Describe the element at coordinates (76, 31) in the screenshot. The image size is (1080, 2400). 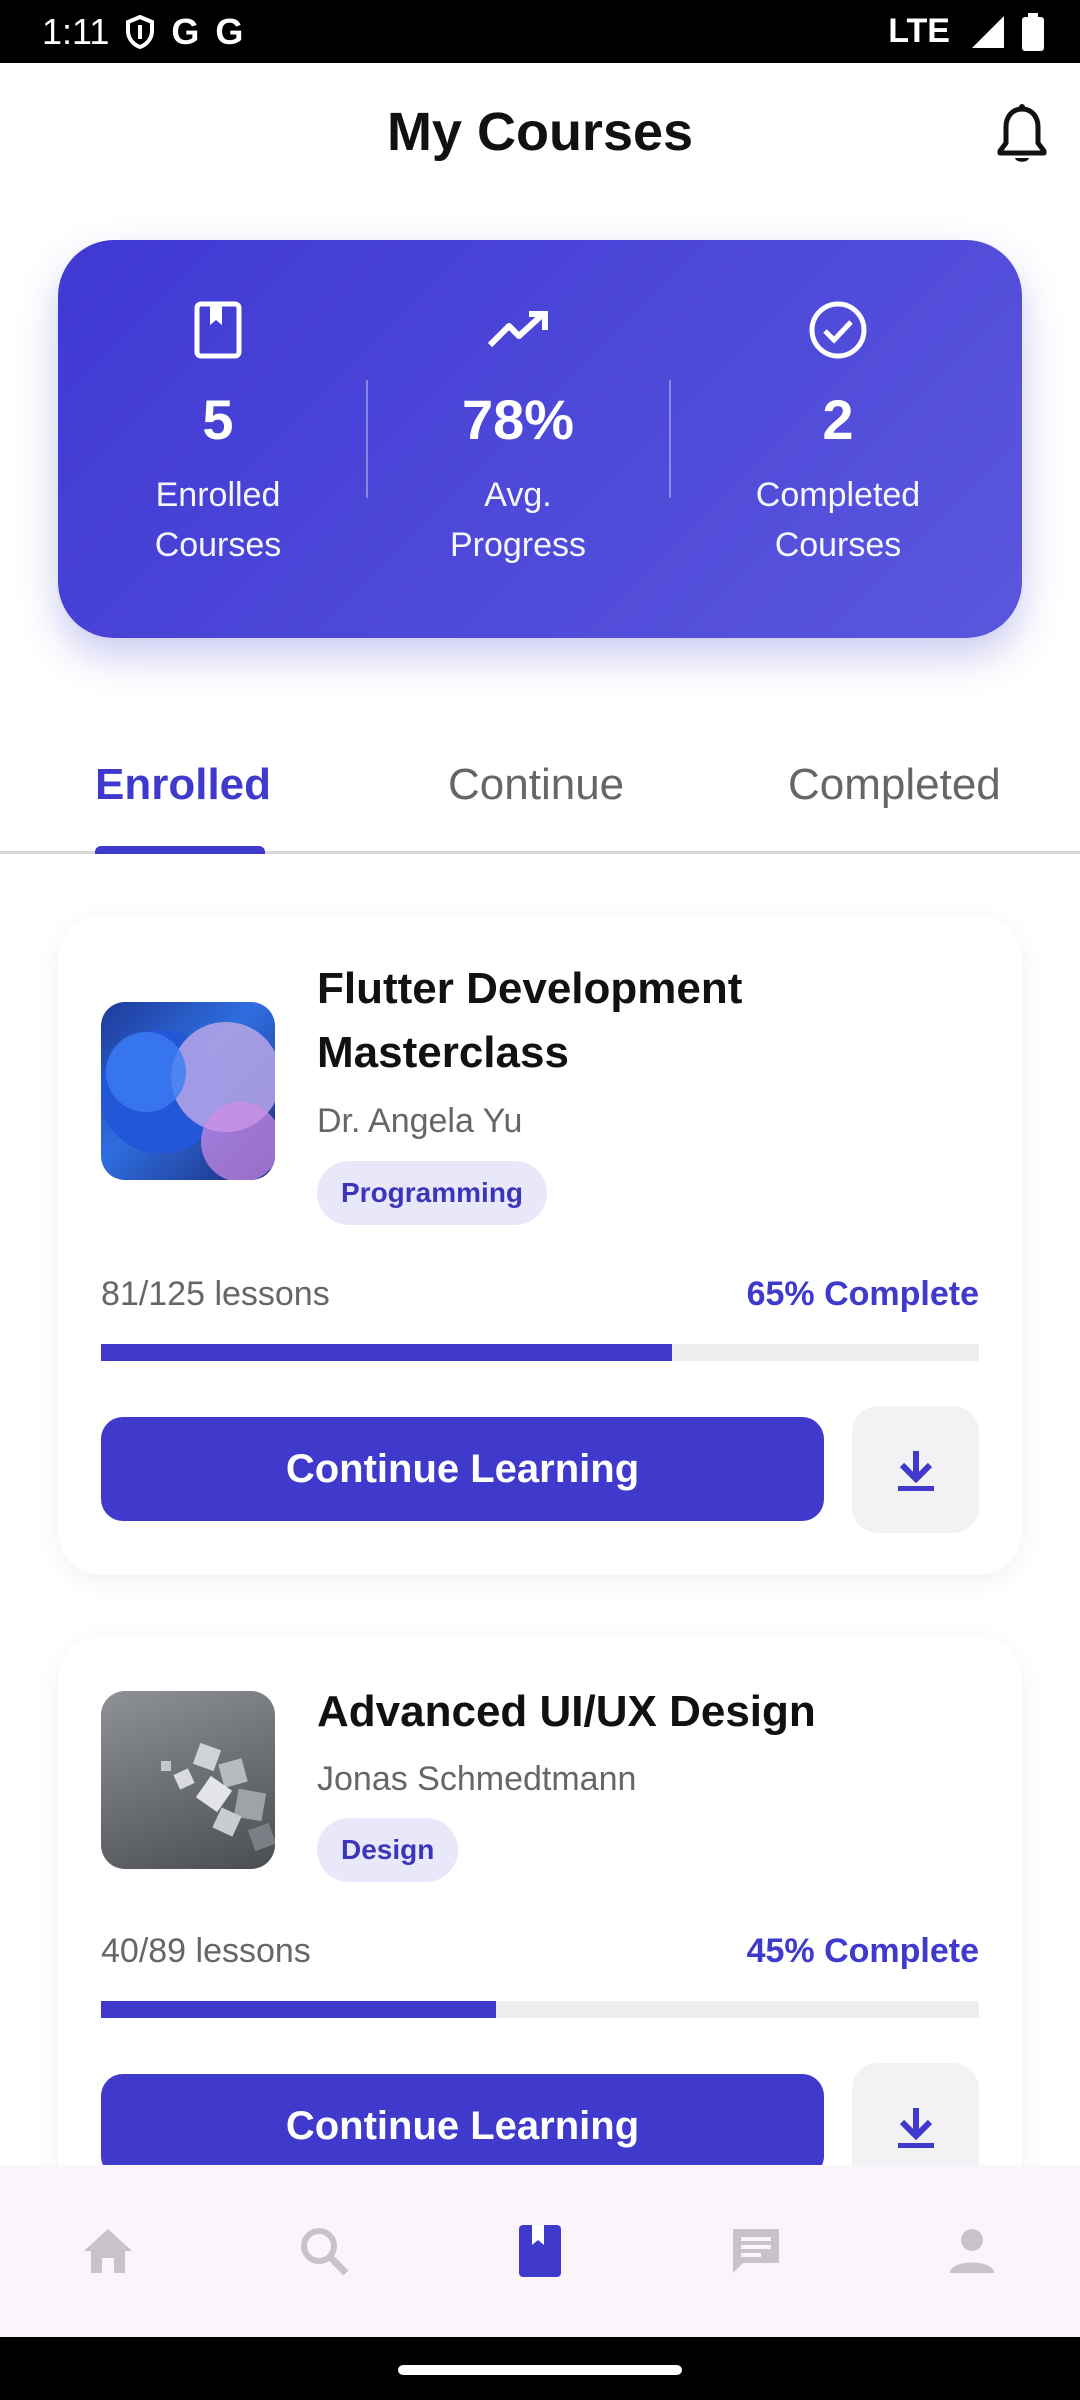
I see `status-time: 1:11` at that location.